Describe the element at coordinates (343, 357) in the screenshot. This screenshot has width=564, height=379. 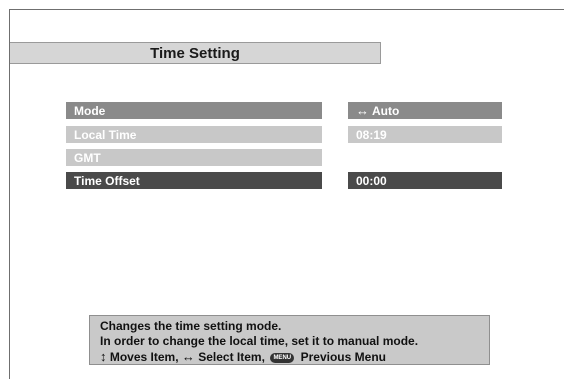
I see `previous-menu-text: Previous Menu` at that location.